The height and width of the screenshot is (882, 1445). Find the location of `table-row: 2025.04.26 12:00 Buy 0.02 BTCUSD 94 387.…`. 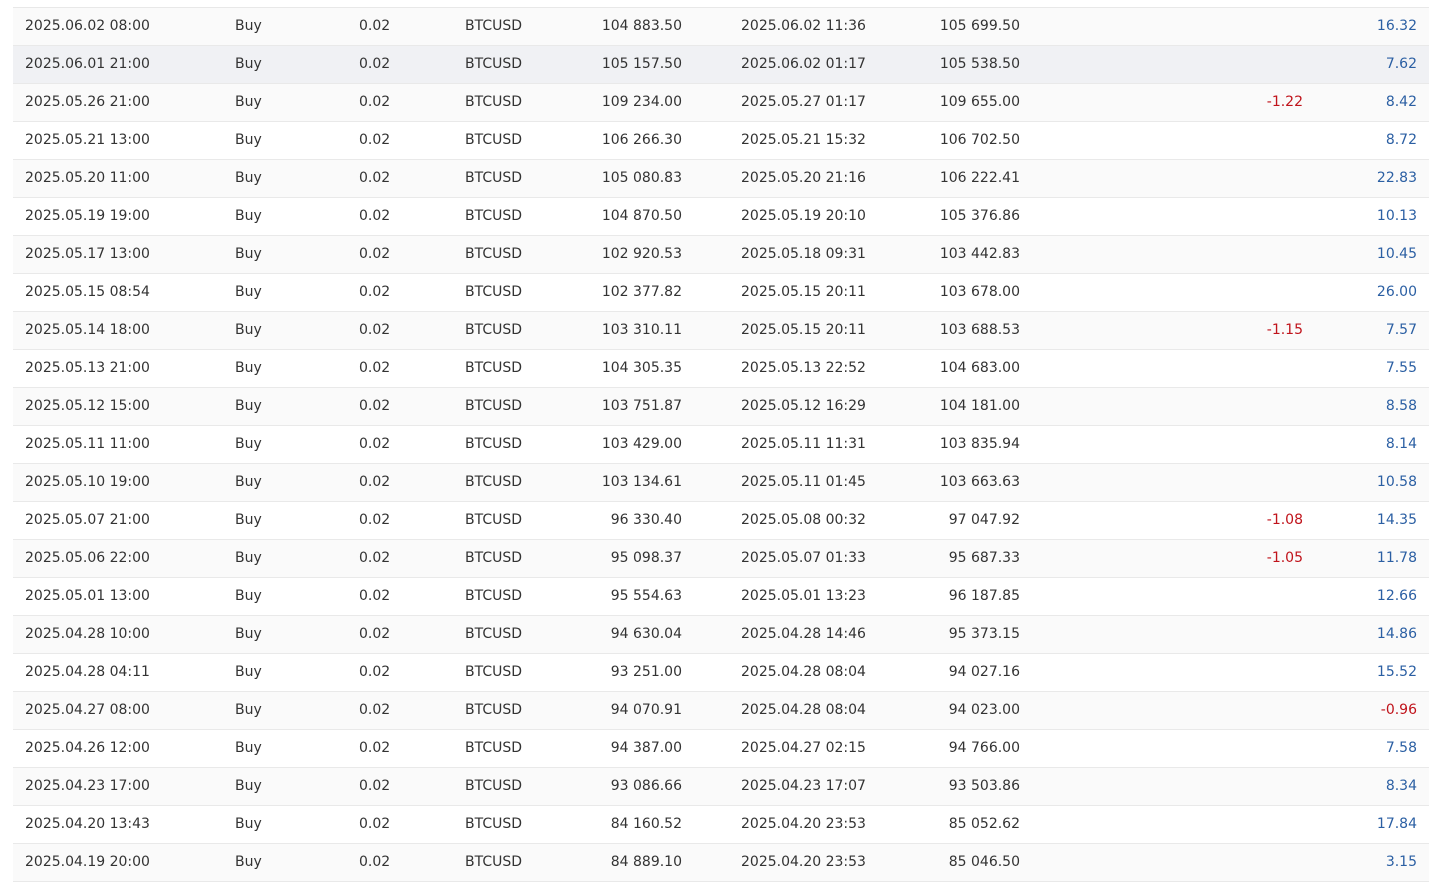

table-row: 2025.04.26 12:00 Buy 0.02 BTCUSD 94 387.… is located at coordinates (721, 749).